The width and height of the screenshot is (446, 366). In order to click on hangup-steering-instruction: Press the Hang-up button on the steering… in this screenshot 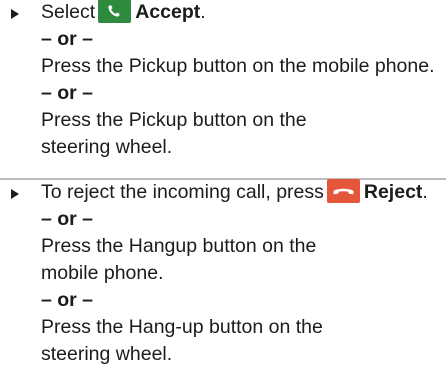, I will do `click(182, 340)`.